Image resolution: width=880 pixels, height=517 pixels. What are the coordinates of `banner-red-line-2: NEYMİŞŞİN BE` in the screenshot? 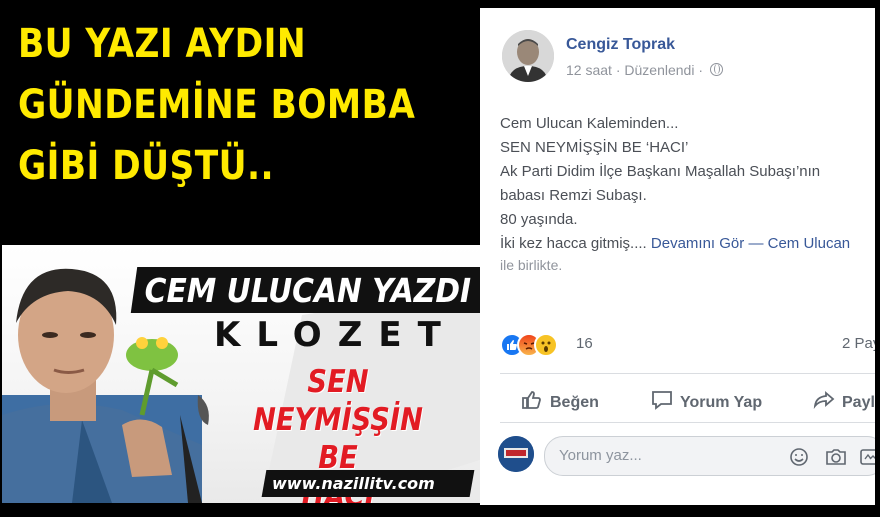 It's located at (338, 439).